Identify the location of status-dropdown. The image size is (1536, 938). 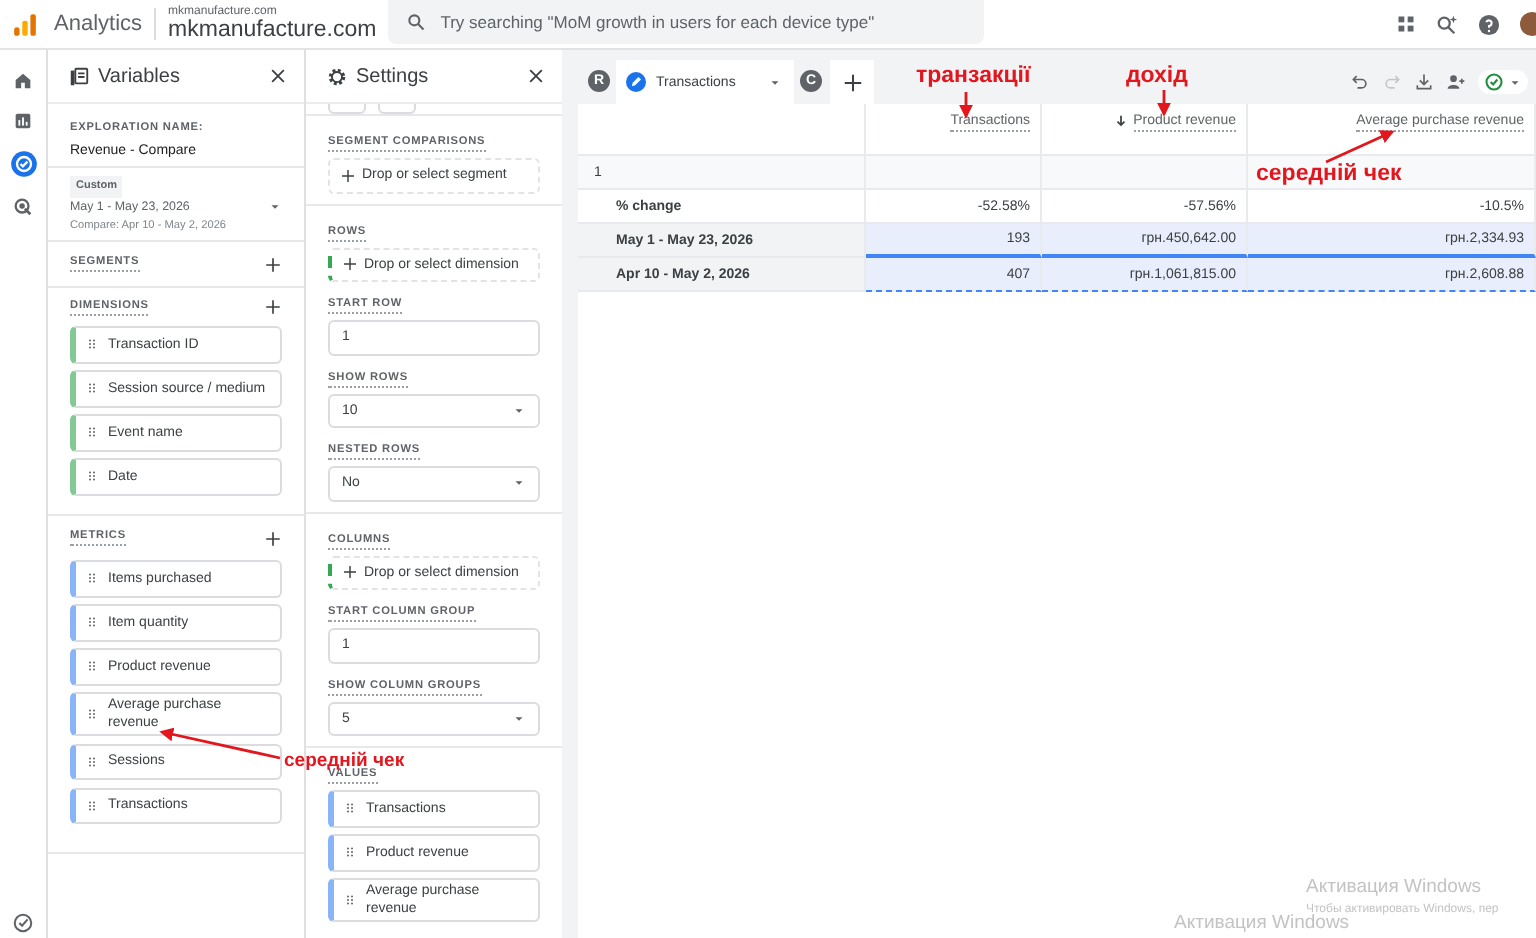
(1503, 82).